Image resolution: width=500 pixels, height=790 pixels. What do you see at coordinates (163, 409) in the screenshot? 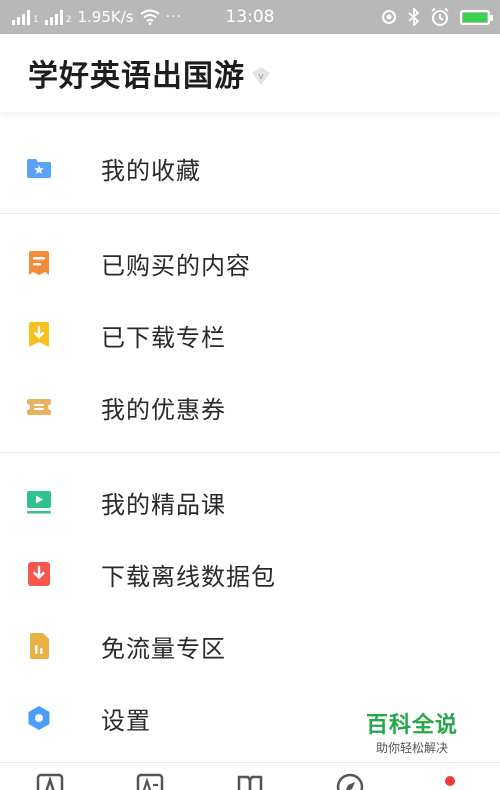
I see `menu-label-coupons: 我的优惠券` at bounding box center [163, 409].